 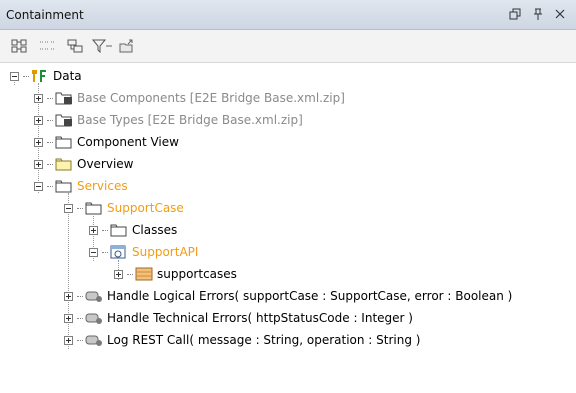 What do you see at coordinates (165, 252) in the screenshot?
I see `tree-item-label: SupportAPI` at bounding box center [165, 252].